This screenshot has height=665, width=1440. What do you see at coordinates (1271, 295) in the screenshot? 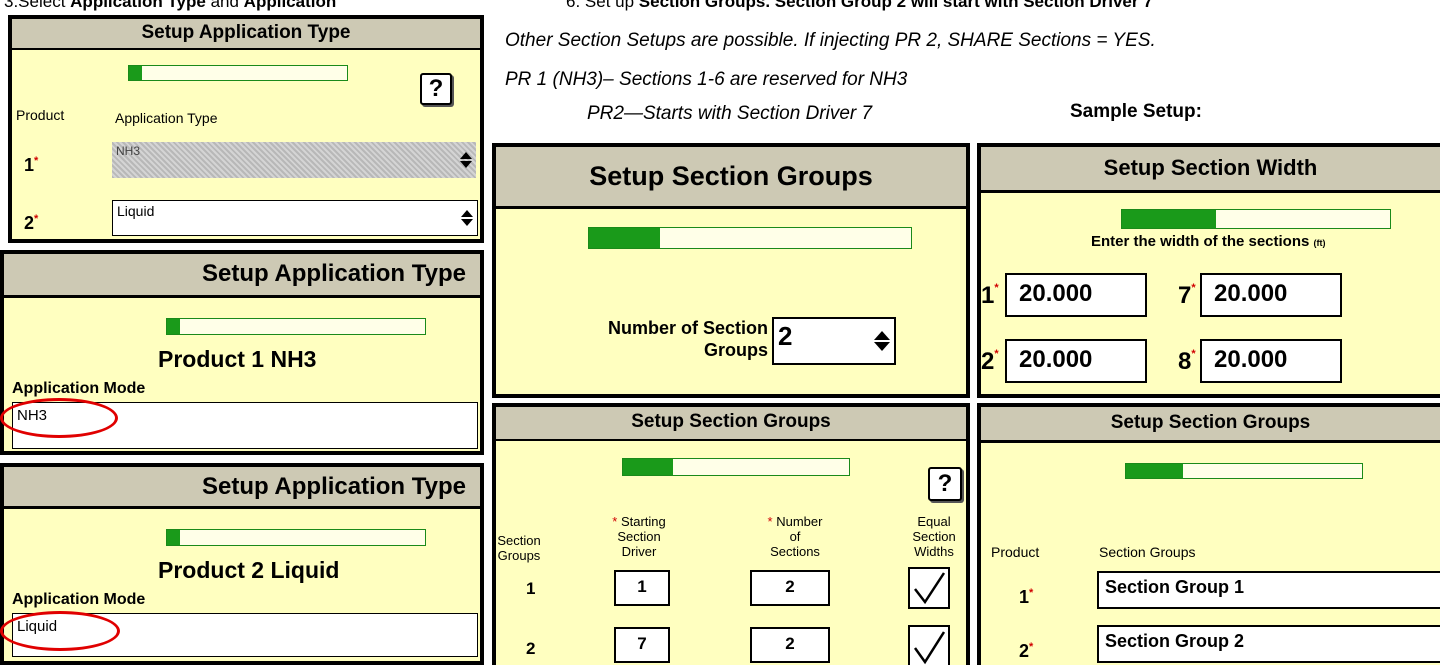
I see `section-7-width-input: 20.000` at bounding box center [1271, 295].